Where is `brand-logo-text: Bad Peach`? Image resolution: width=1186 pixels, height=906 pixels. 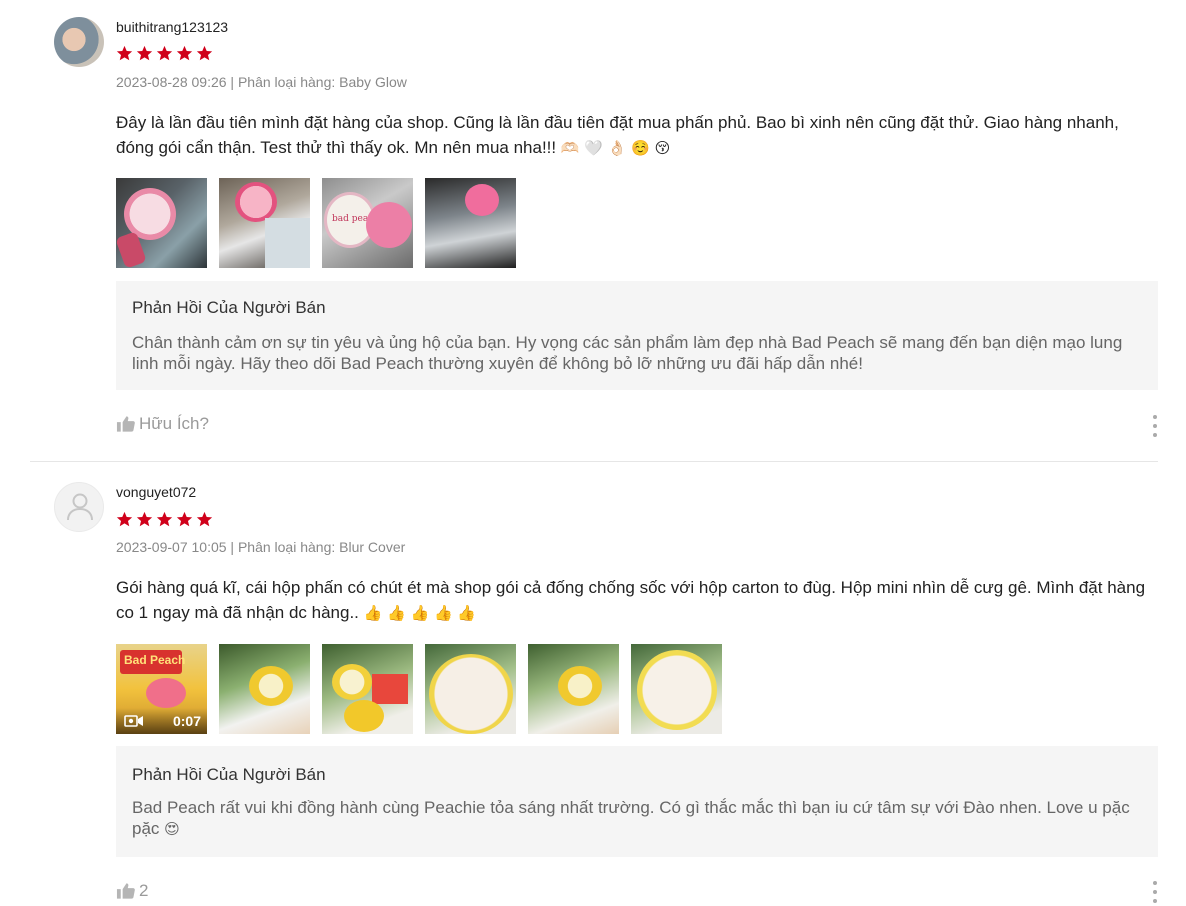 brand-logo-text: Bad Peach is located at coordinates (155, 660).